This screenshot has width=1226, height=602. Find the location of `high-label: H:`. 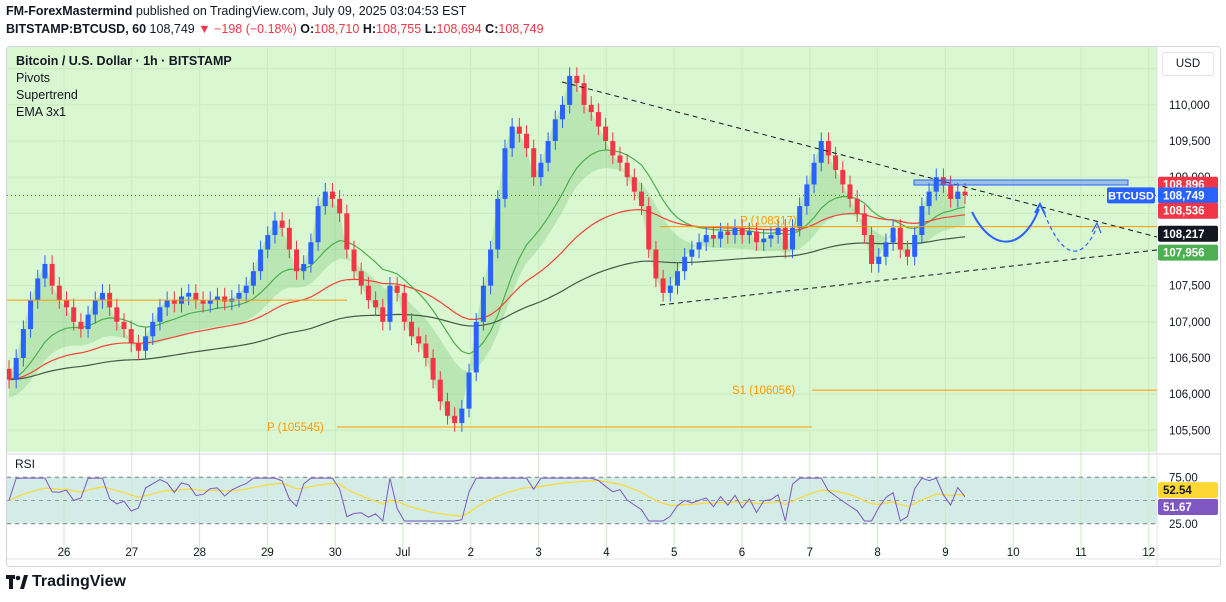

high-label: H: is located at coordinates (369, 29).